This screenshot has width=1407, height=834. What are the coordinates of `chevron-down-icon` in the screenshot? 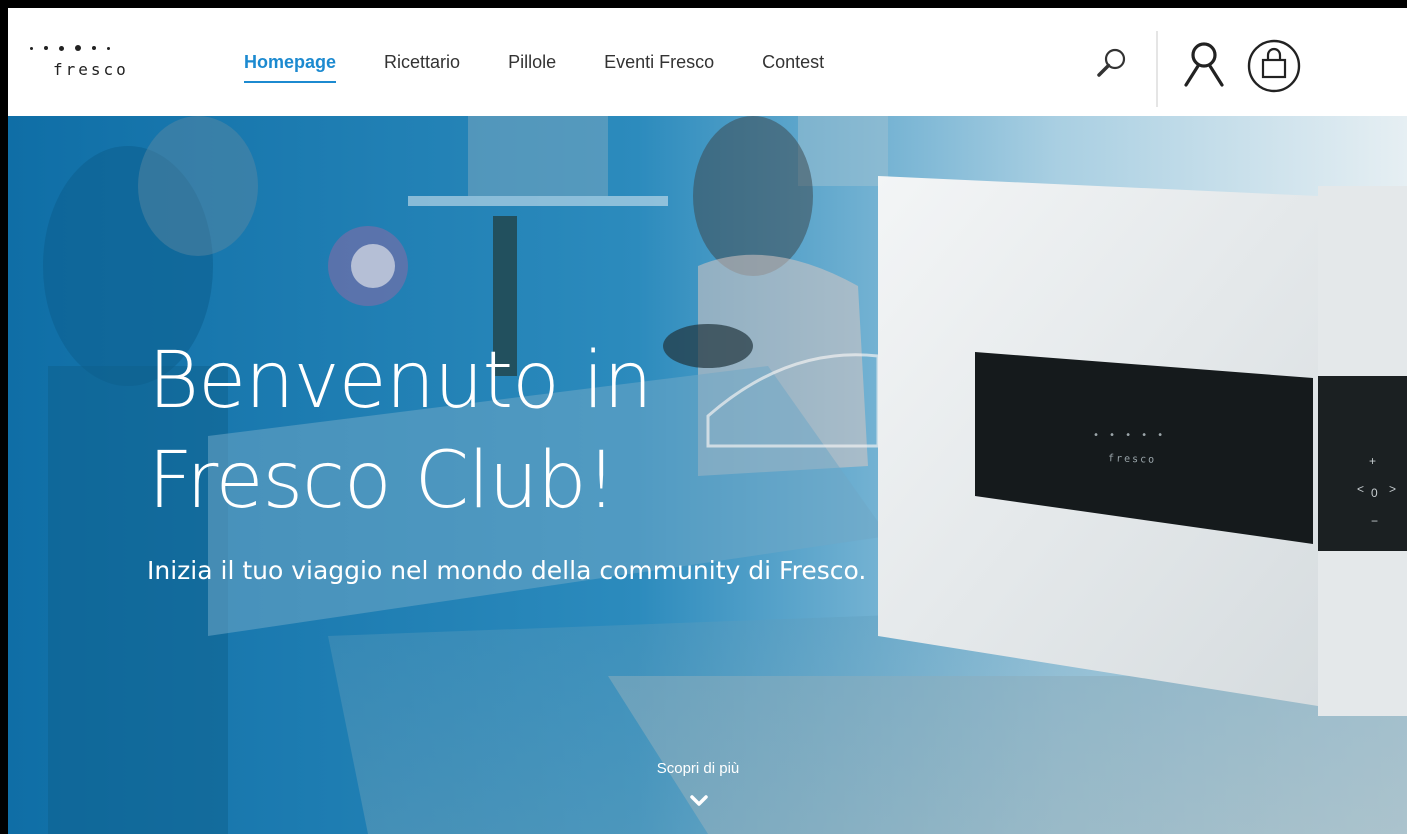 It's located at (699, 803).